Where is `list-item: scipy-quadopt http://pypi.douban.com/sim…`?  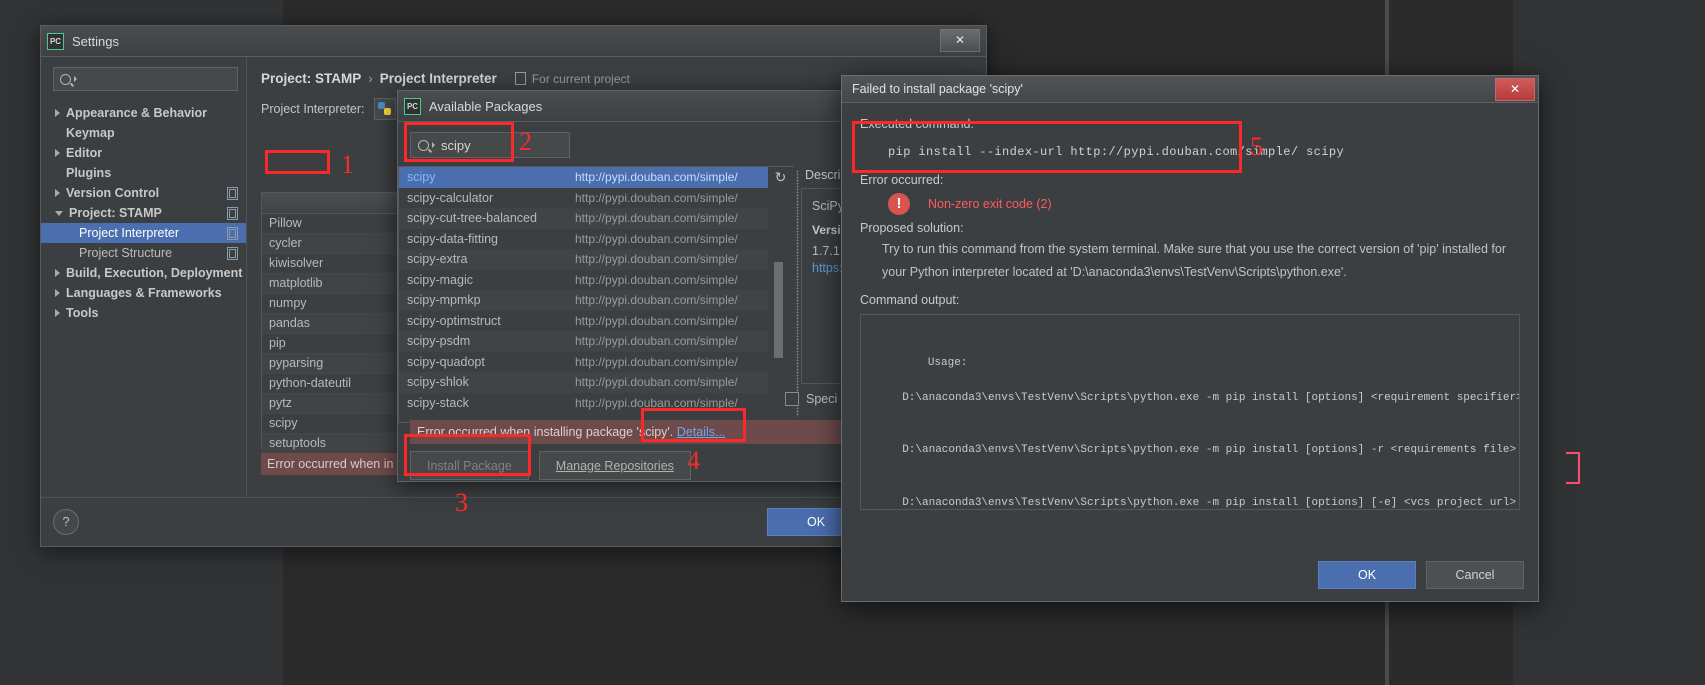
list-item: scipy-quadopt http://pypi.douban.com/sim… is located at coordinates (583, 362).